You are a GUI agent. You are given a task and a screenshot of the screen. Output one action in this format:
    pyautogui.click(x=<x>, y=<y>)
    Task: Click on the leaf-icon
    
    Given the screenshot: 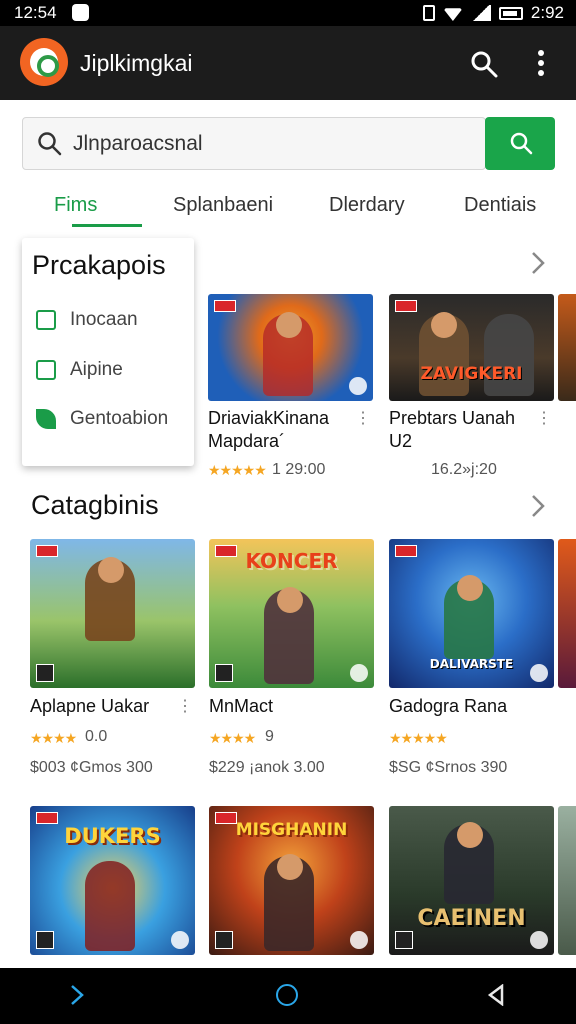 What is the action you would take?
    pyautogui.click(x=46, y=419)
    